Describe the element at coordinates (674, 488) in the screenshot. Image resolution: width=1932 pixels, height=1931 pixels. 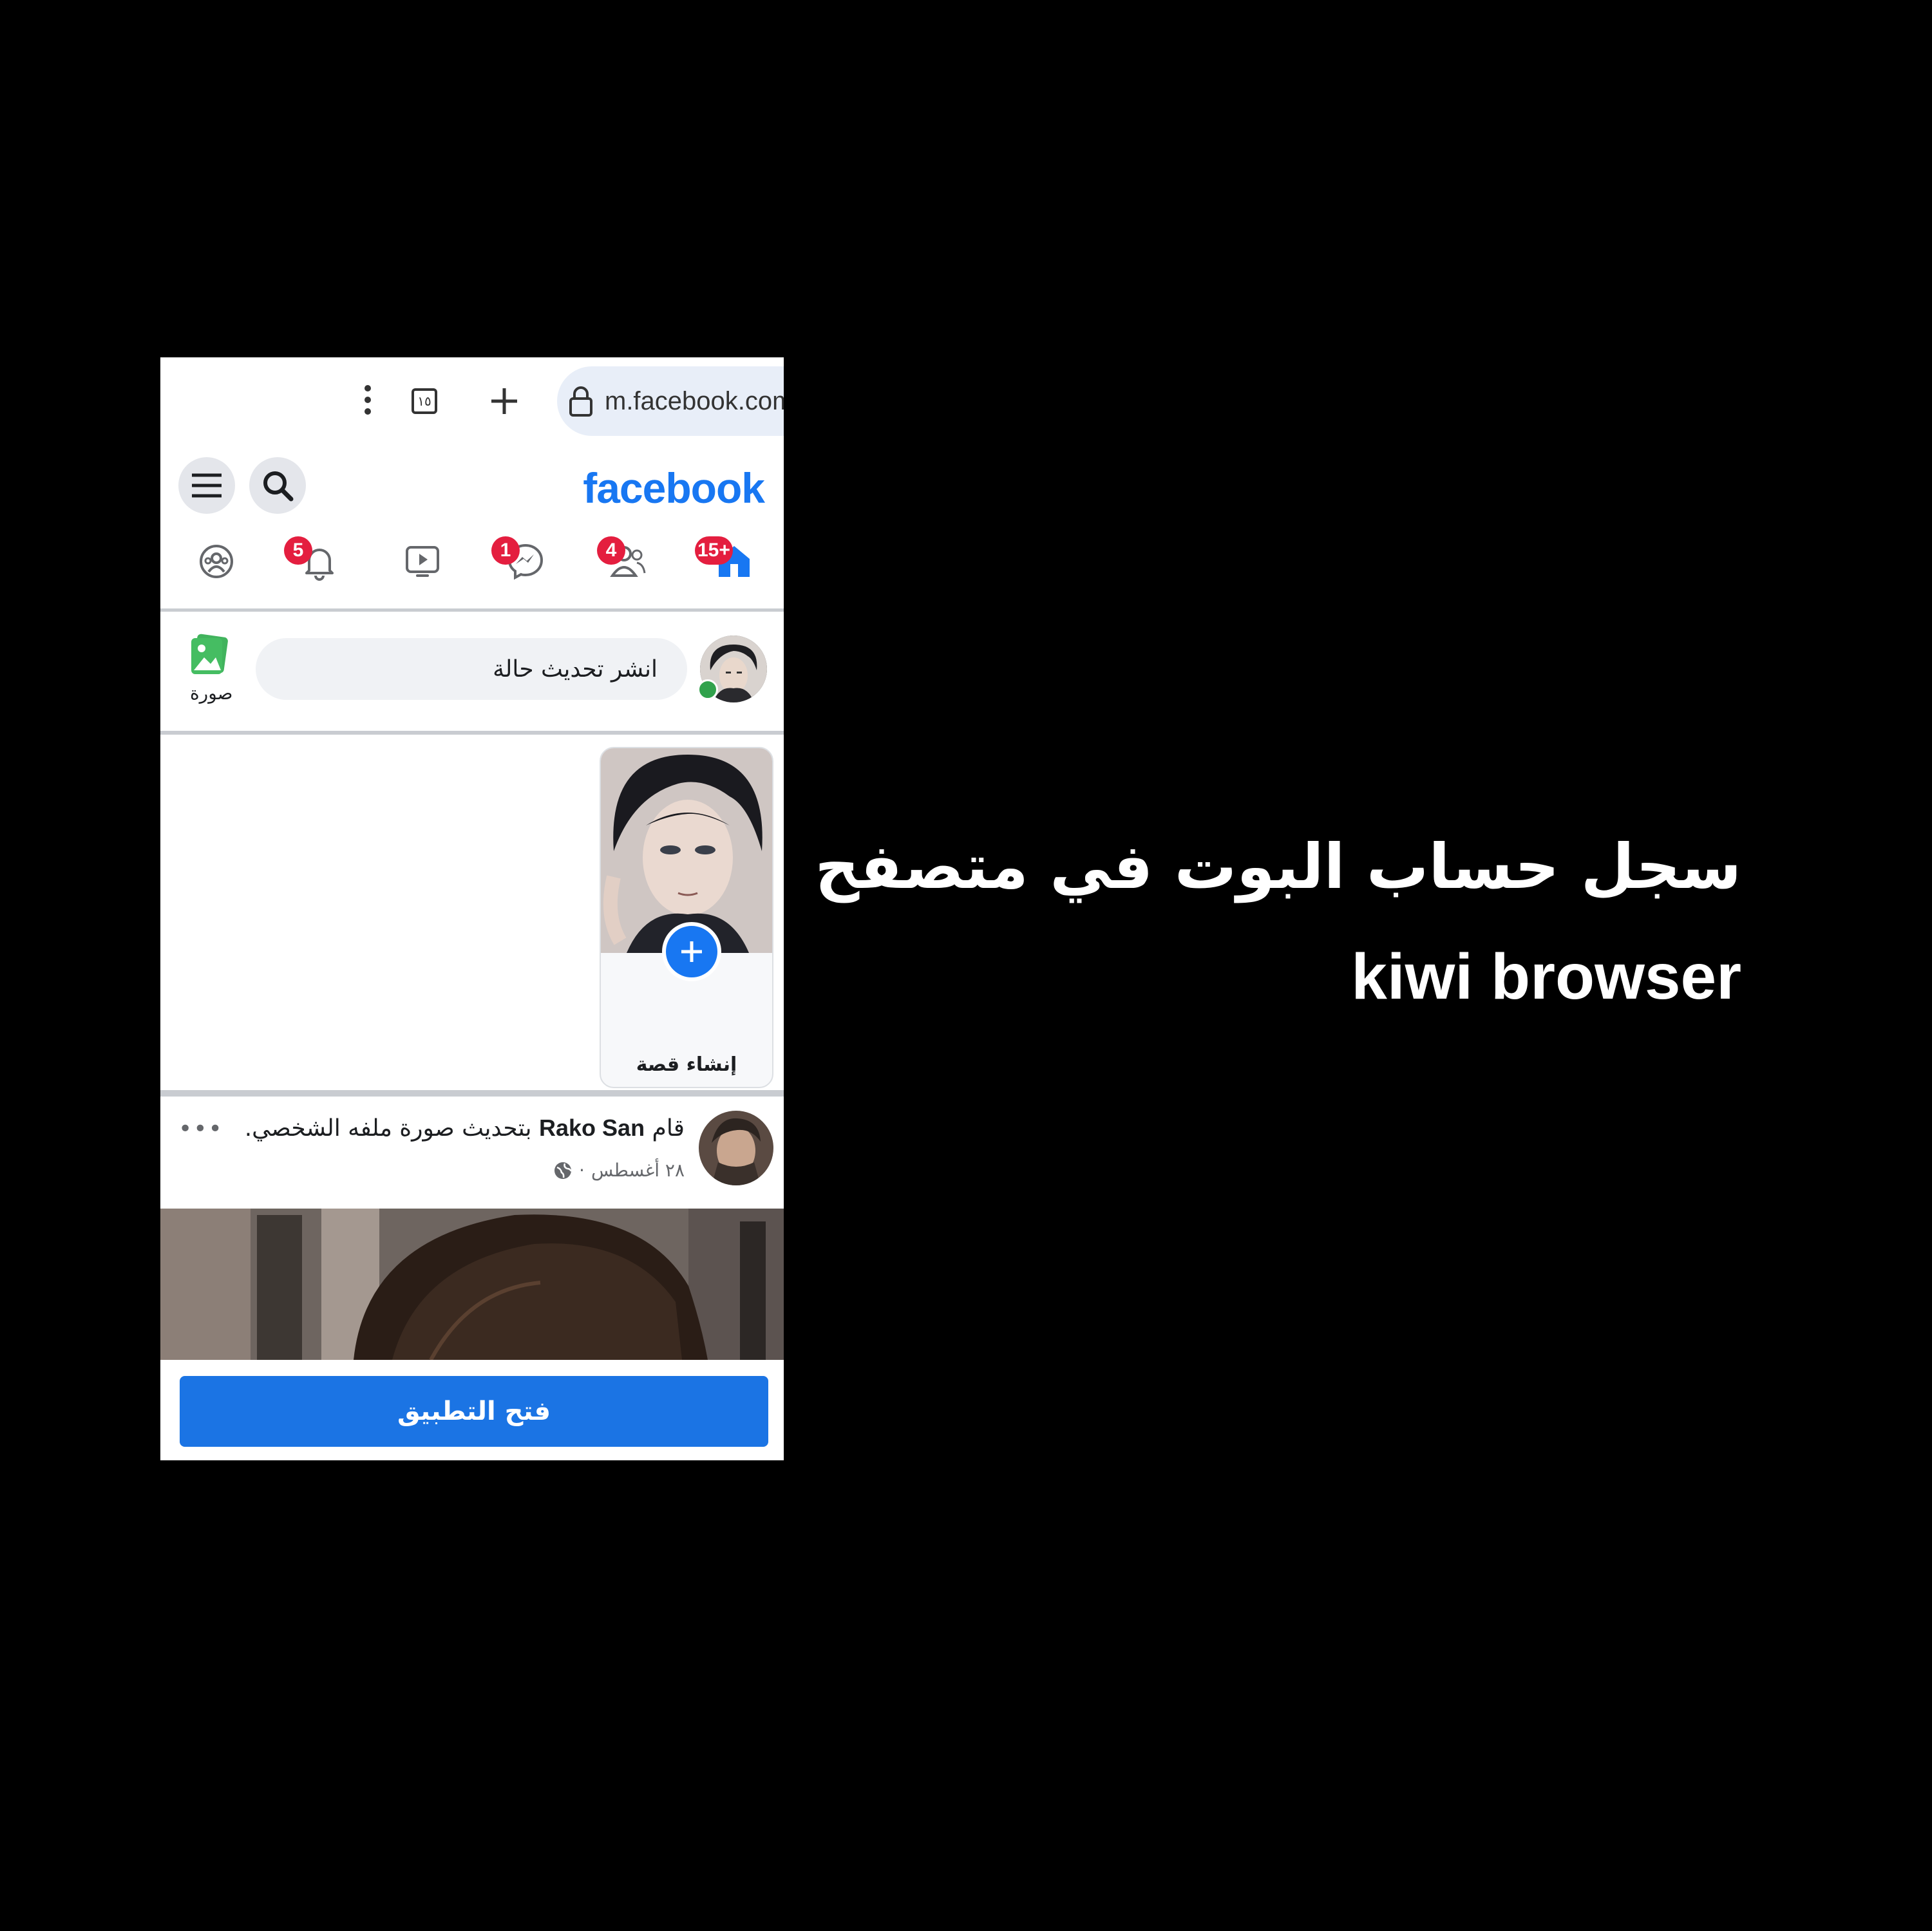
I see `facebook-logo: facebook` at that location.